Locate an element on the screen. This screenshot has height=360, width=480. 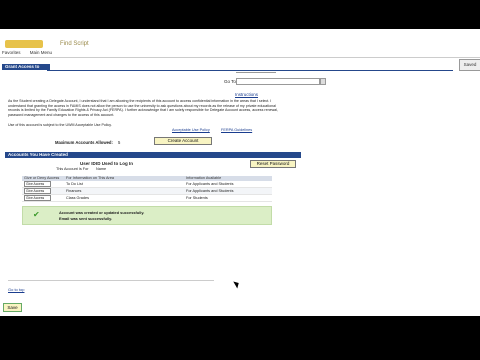
favorites-link: Favorites is located at coordinates (11, 52).